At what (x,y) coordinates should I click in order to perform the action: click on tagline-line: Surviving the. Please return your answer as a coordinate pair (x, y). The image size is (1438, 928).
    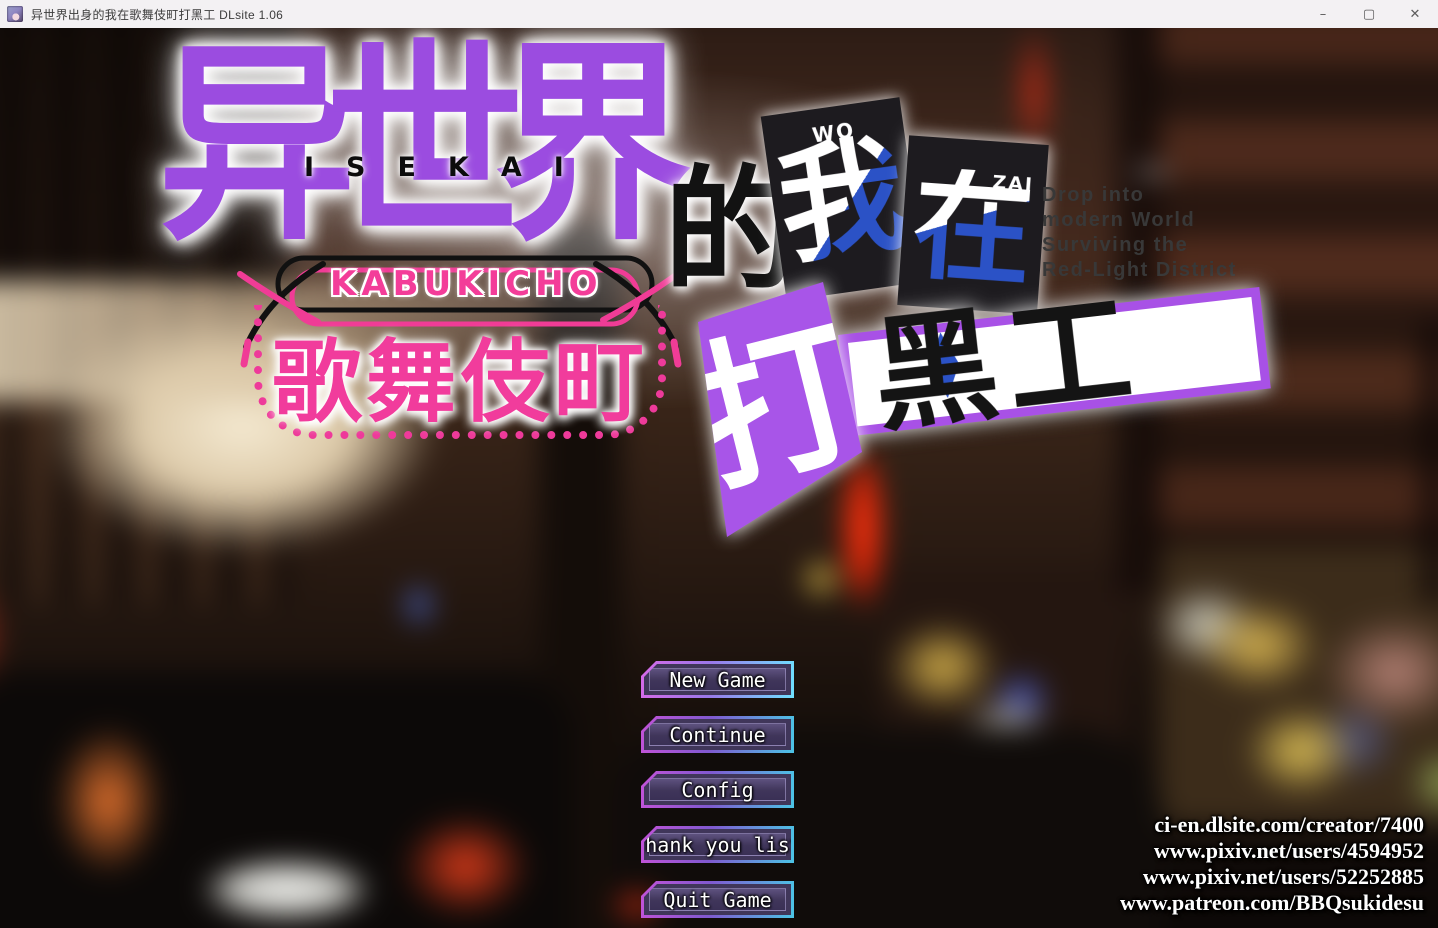
    Looking at the image, I should click on (1115, 245).